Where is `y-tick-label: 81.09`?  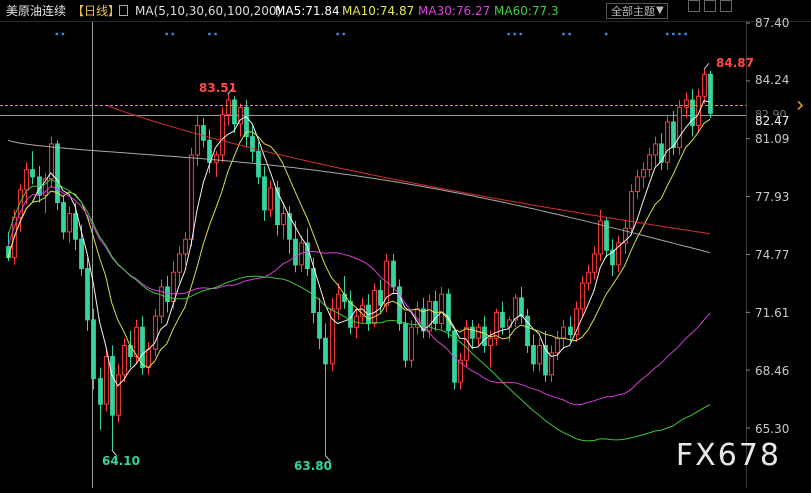 y-tick-label: 81.09 is located at coordinates (772, 139).